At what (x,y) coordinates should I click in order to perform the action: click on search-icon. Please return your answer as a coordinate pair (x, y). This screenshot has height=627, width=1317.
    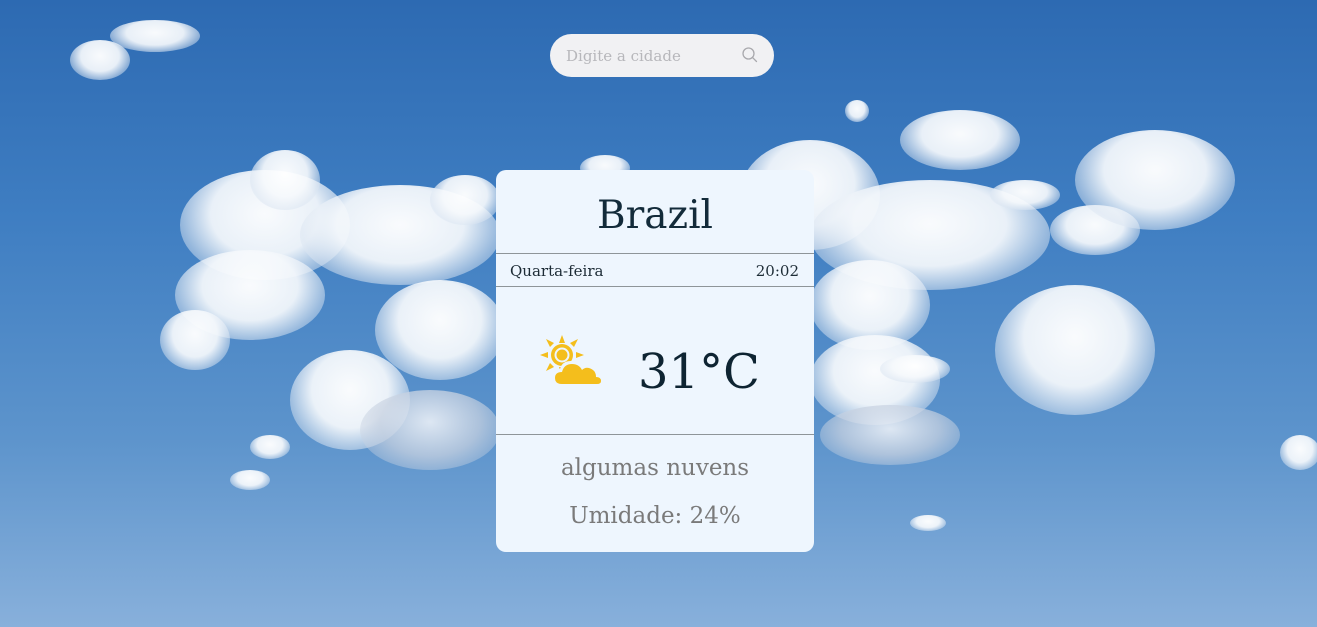
    Looking at the image, I should click on (750, 55).